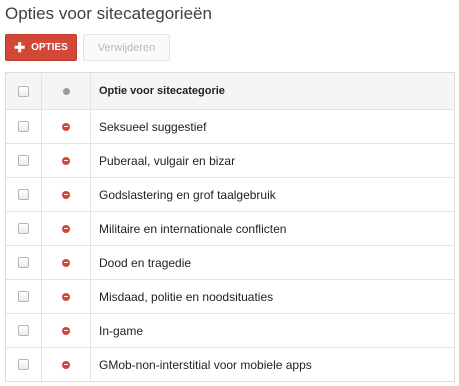 The height and width of the screenshot is (386, 459). I want to click on table-row: In-game, so click(230, 330).